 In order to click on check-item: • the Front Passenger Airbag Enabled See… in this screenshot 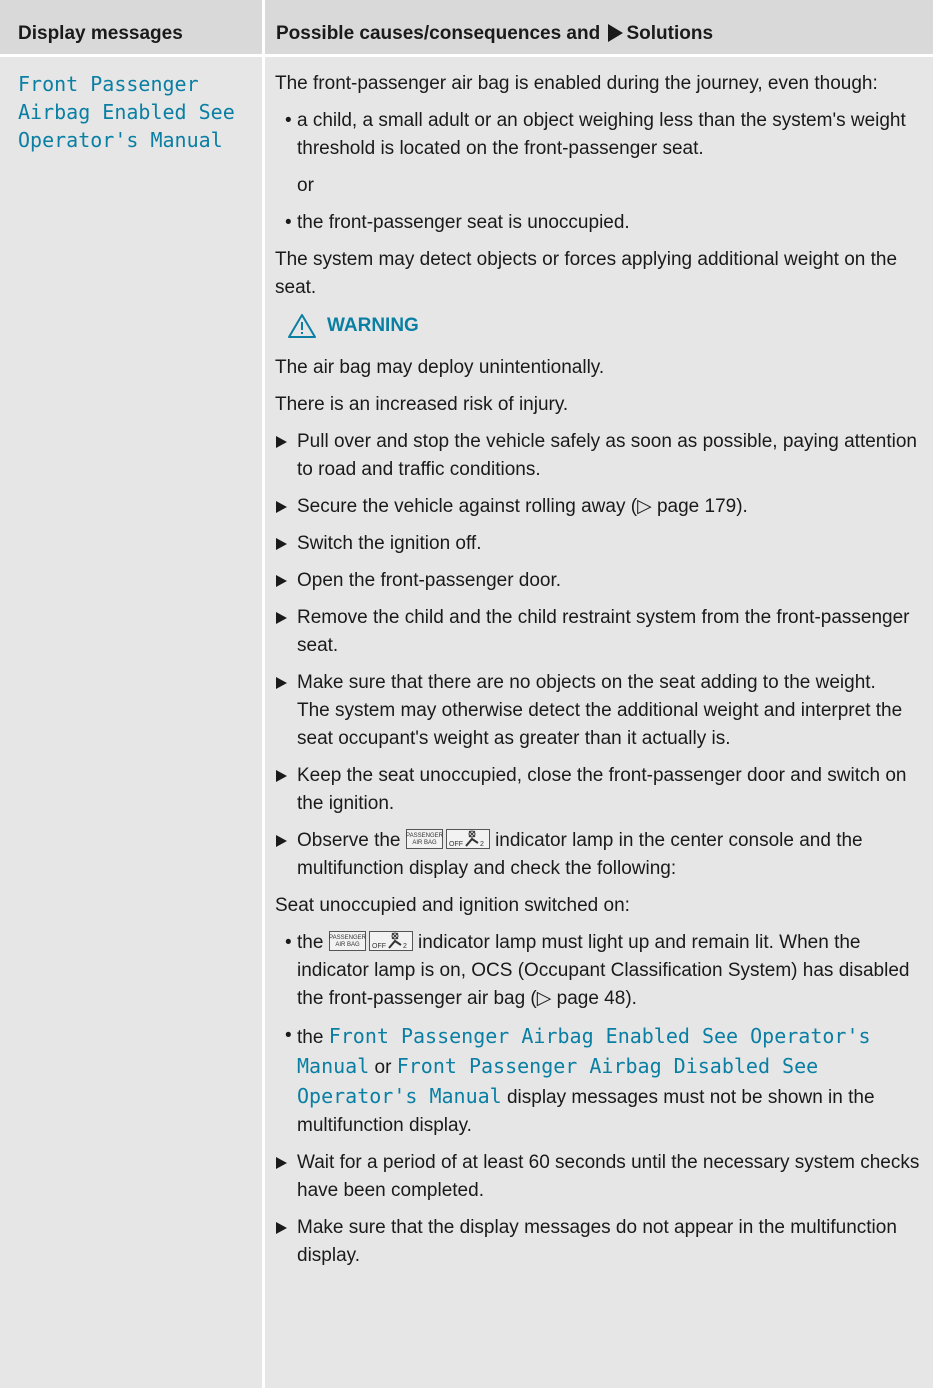, I will do `click(600, 1081)`.